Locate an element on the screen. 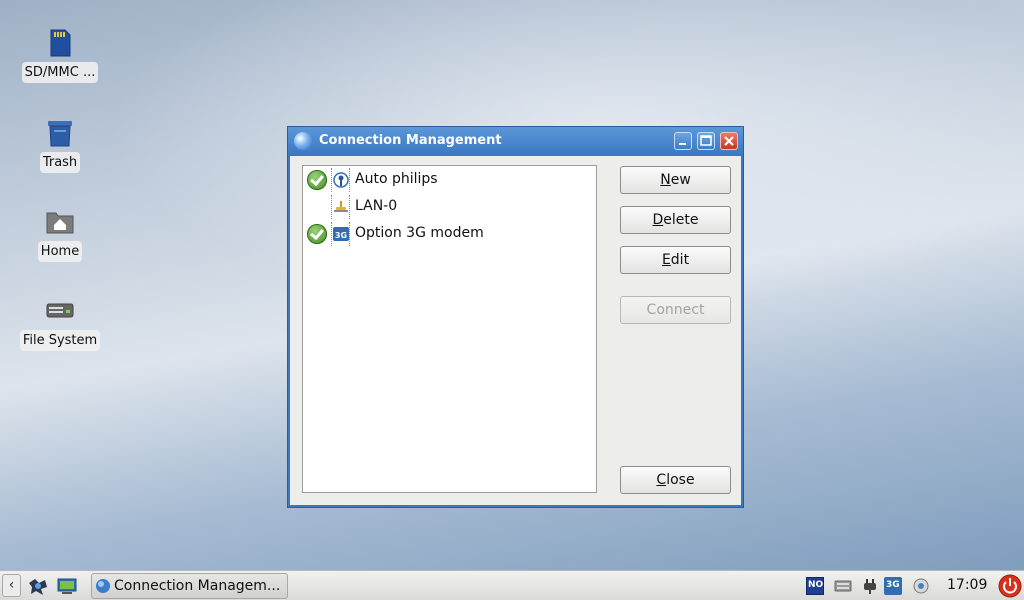  svg-text: 3G is located at coordinates (341, 235).